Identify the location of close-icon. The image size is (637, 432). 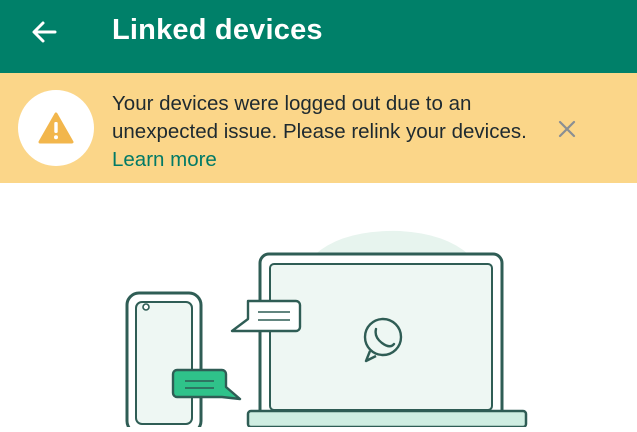
(567, 129).